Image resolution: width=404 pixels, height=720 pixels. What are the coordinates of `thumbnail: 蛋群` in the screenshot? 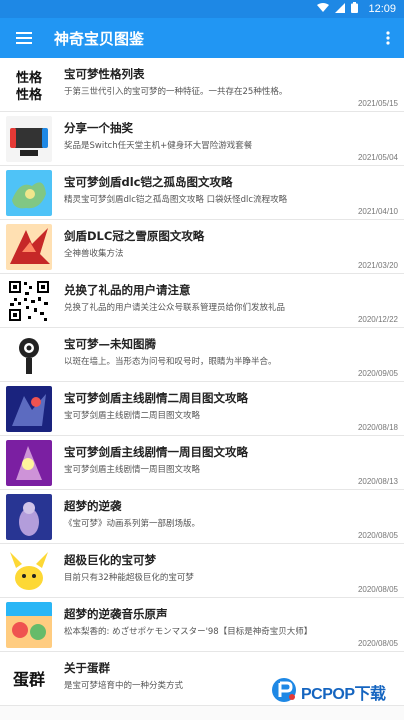 It's located at (29, 679).